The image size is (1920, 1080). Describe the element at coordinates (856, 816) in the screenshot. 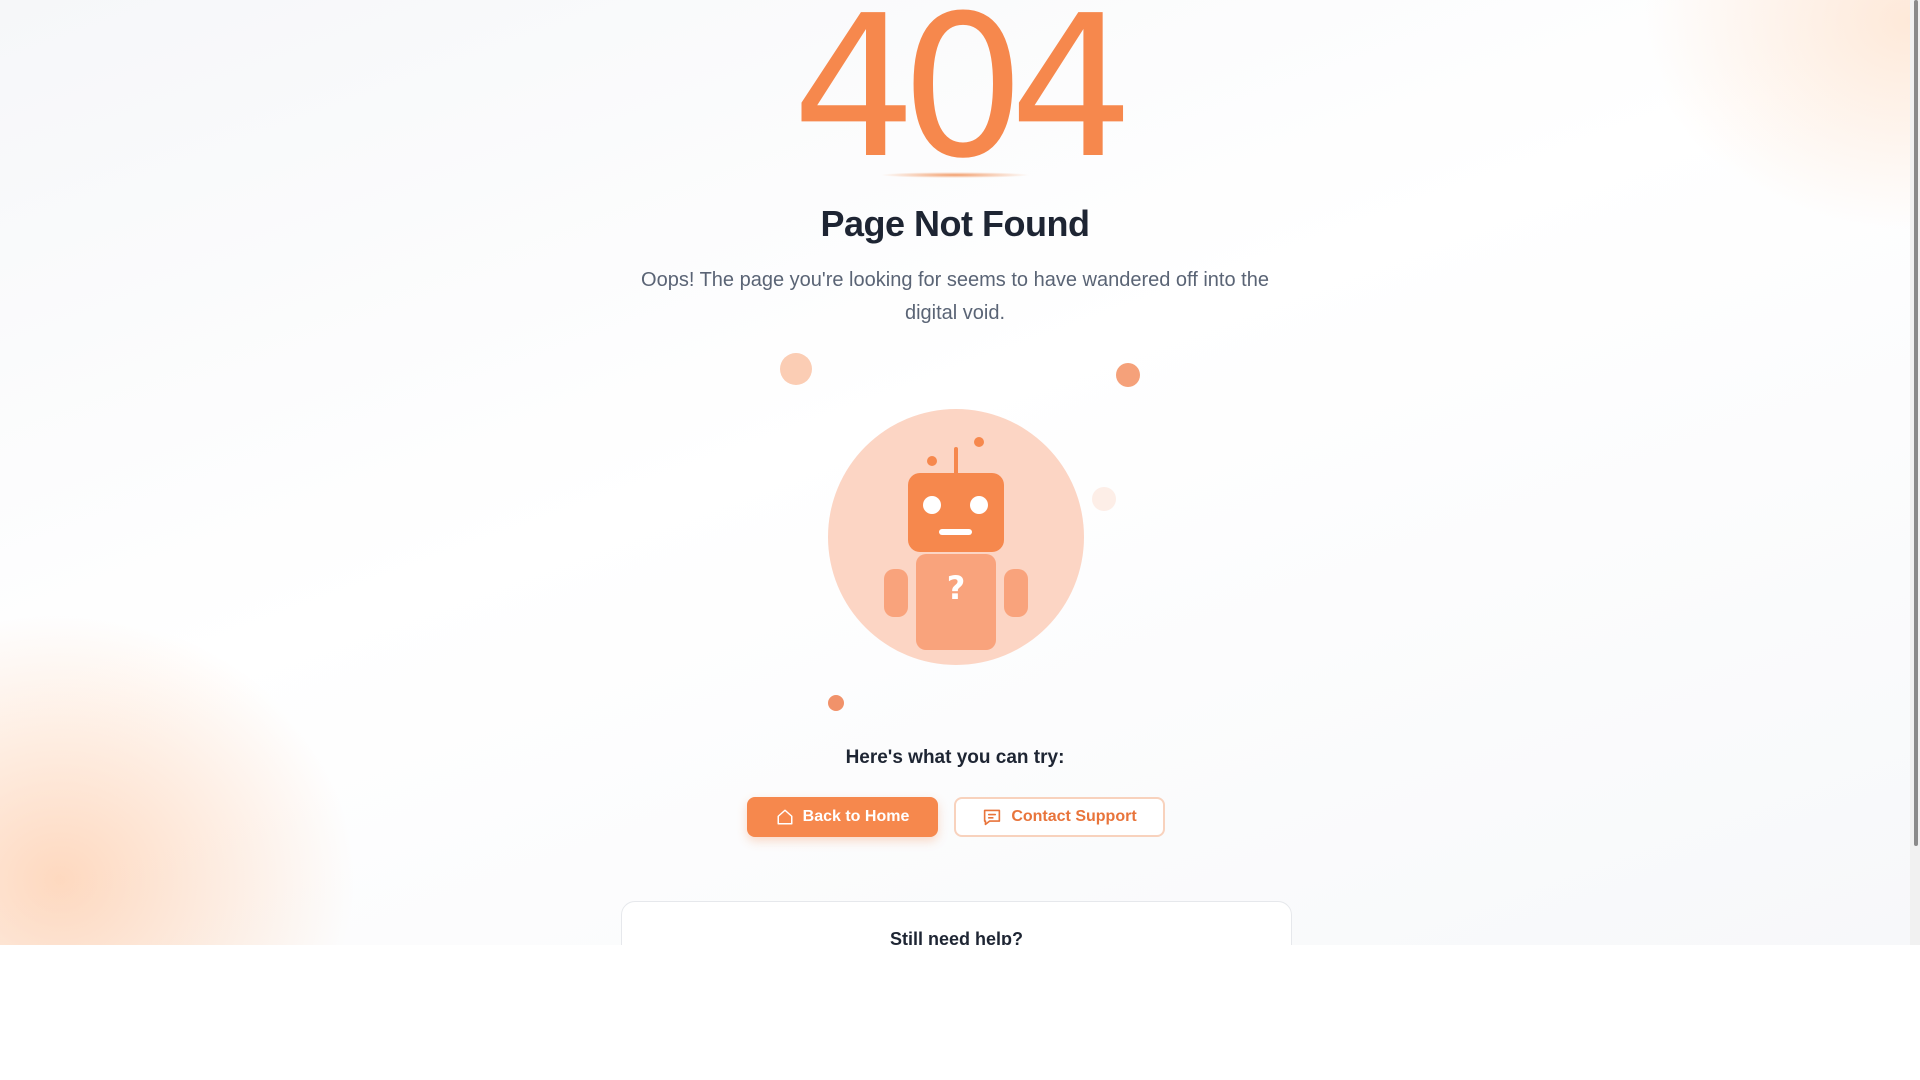

I see `back-to-home-label: Back to Home` at that location.